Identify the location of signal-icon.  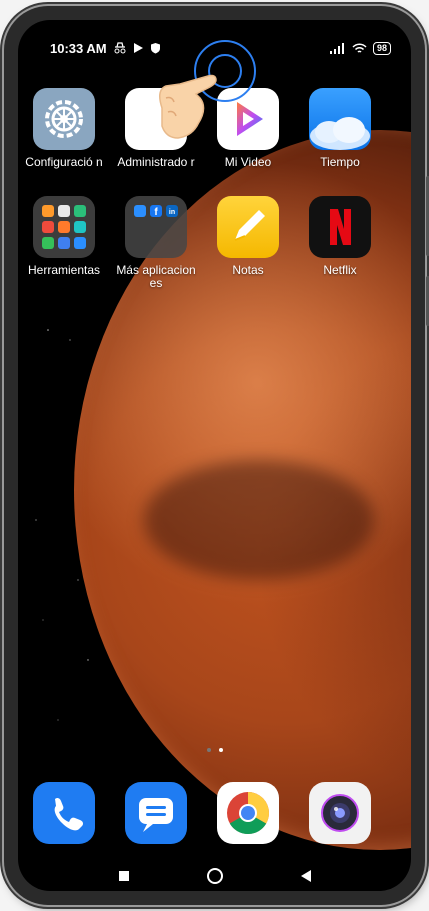
(336, 48).